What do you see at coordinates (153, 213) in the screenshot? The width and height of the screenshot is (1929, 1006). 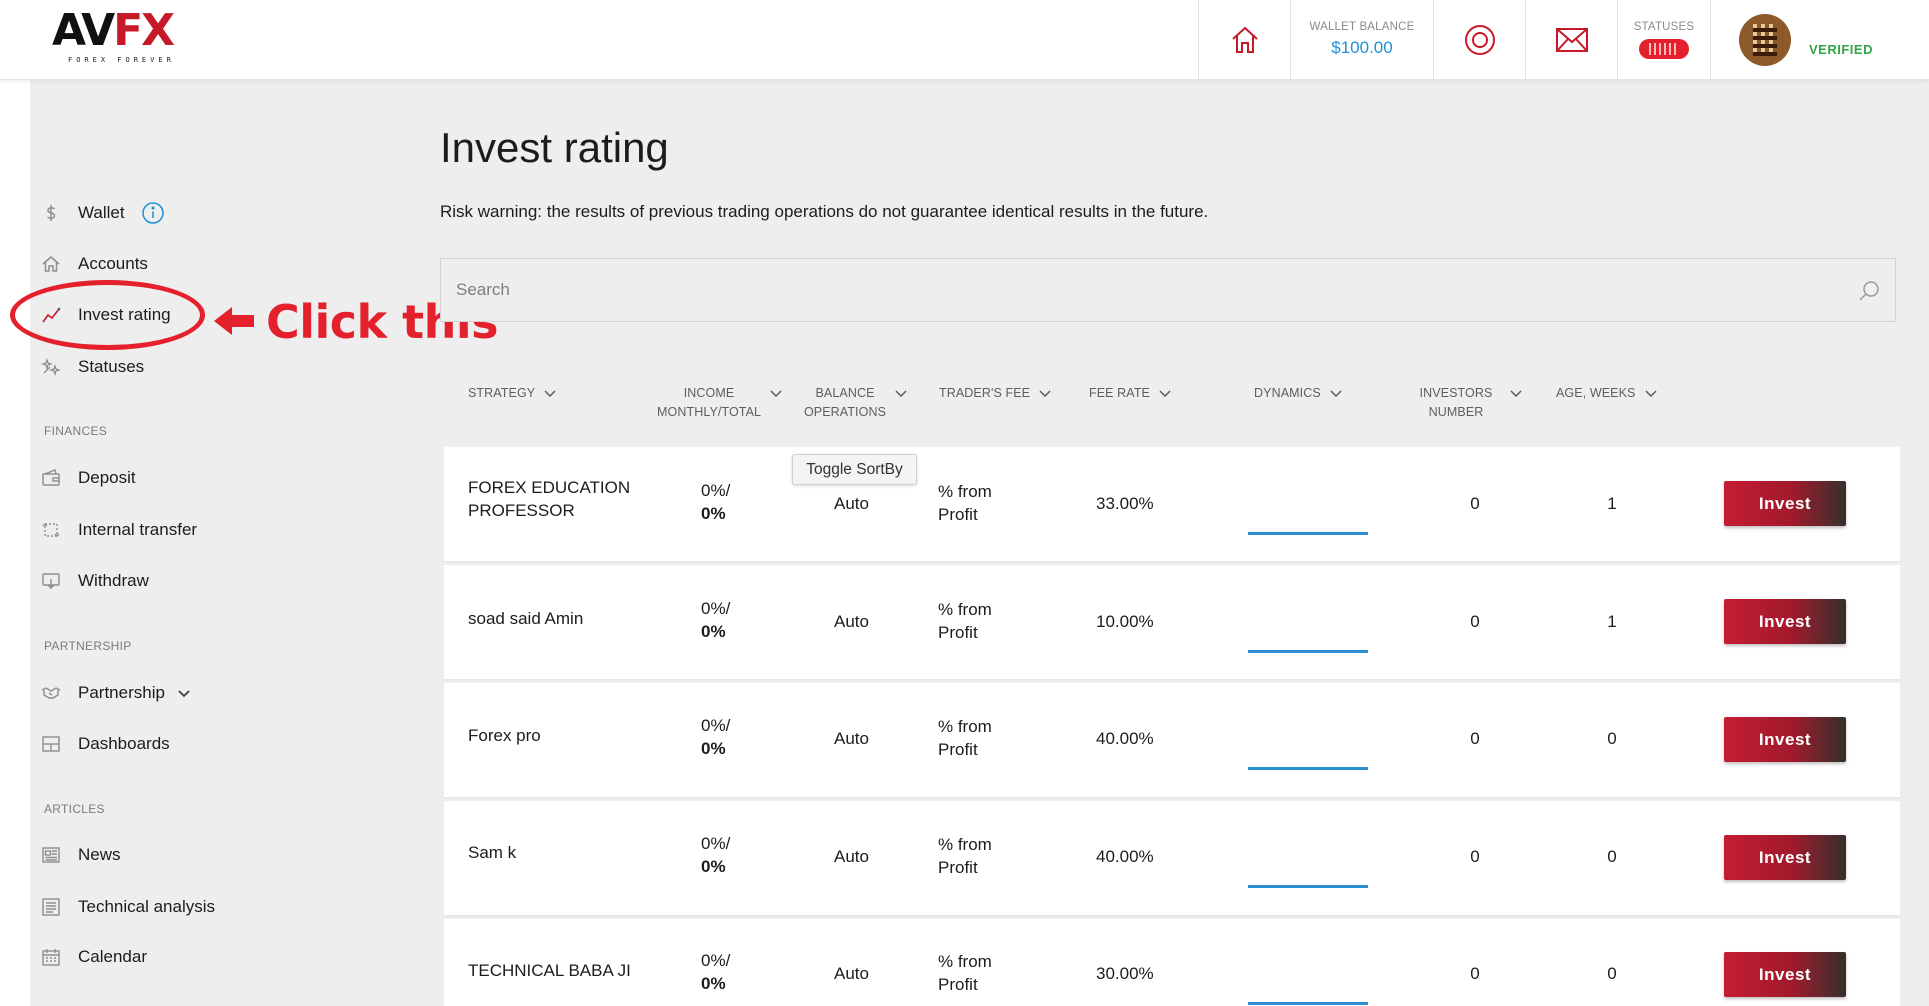 I see `info-icon` at bounding box center [153, 213].